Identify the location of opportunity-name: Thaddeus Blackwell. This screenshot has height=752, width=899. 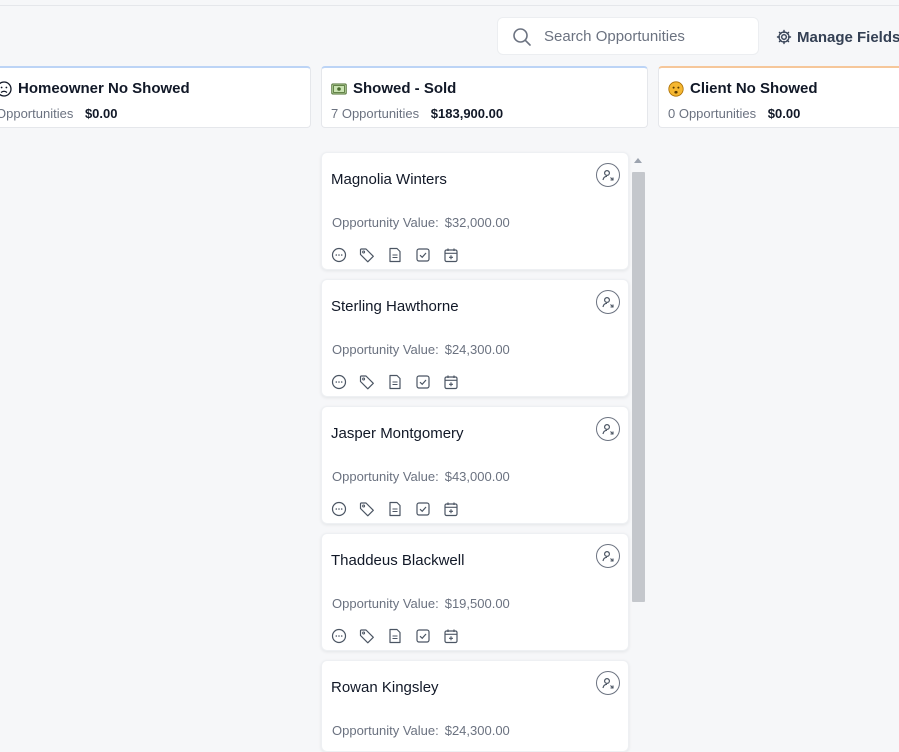
(397, 560).